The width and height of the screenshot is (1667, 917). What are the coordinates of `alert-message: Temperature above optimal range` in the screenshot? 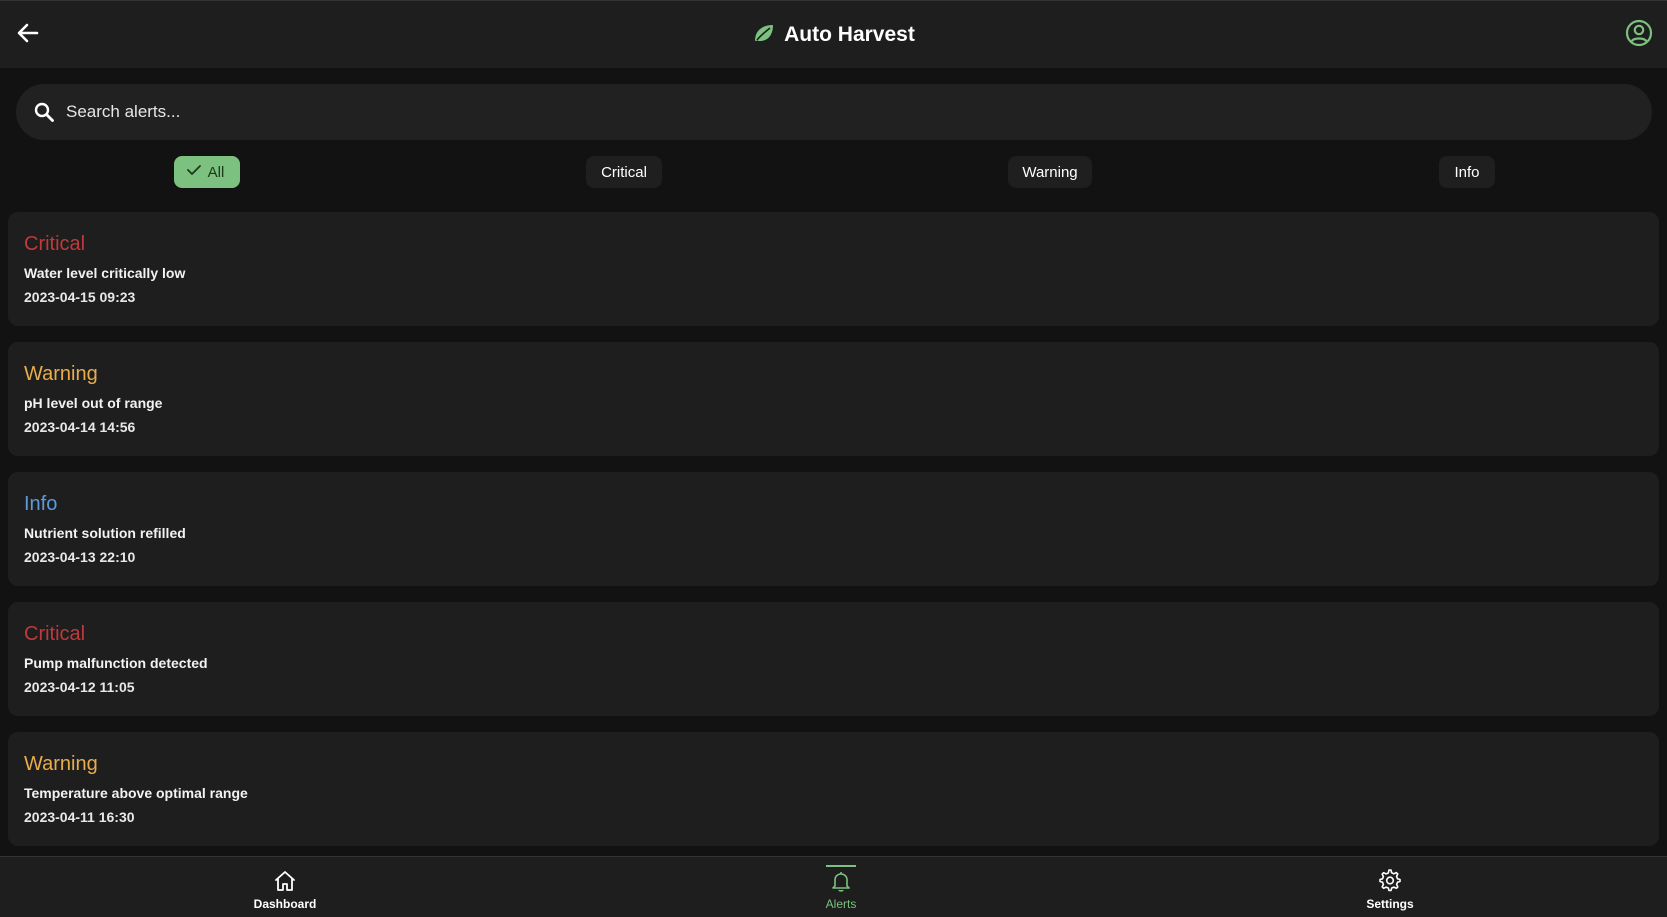 It's located at (136, 793).